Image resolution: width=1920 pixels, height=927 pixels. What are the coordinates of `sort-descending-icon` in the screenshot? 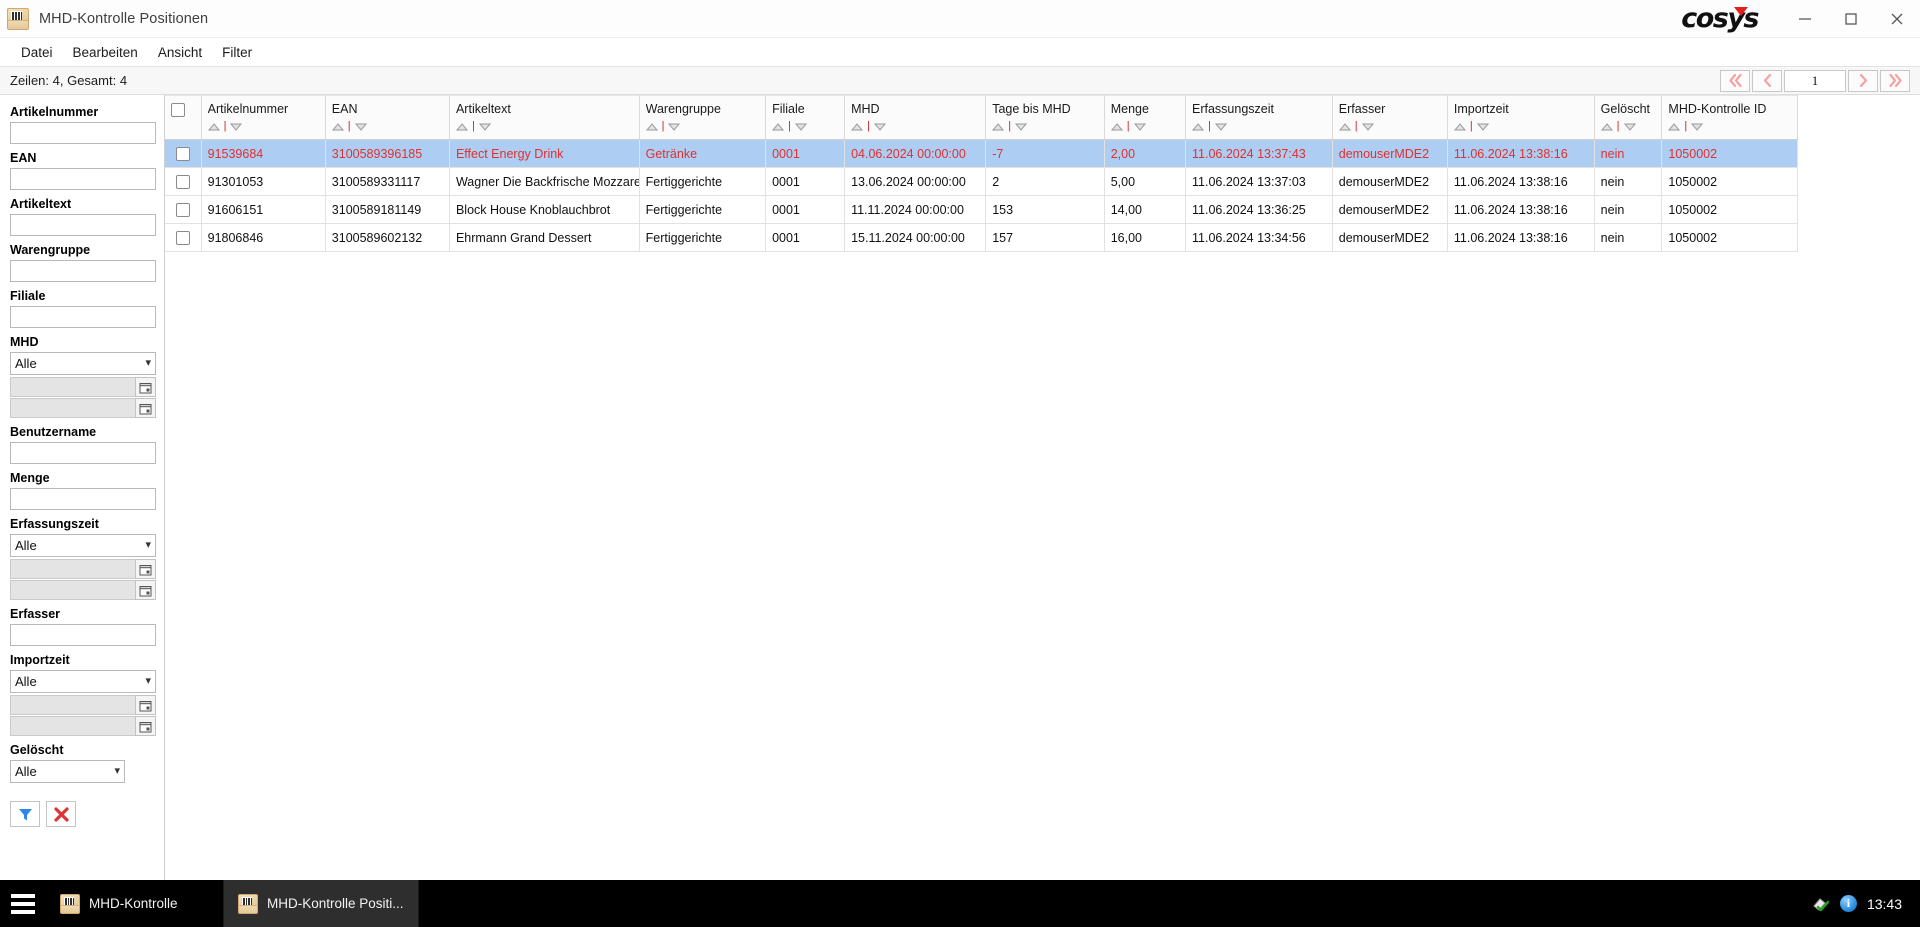 It's located at (1367, 127).